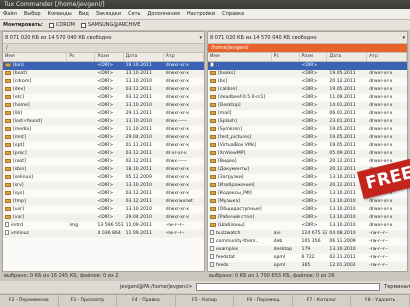 The image size is (410, 307). What do you see at coordinates (35, 162) in the screenshot?
I see `file-name: [root]` at bounding box center [35, 162].